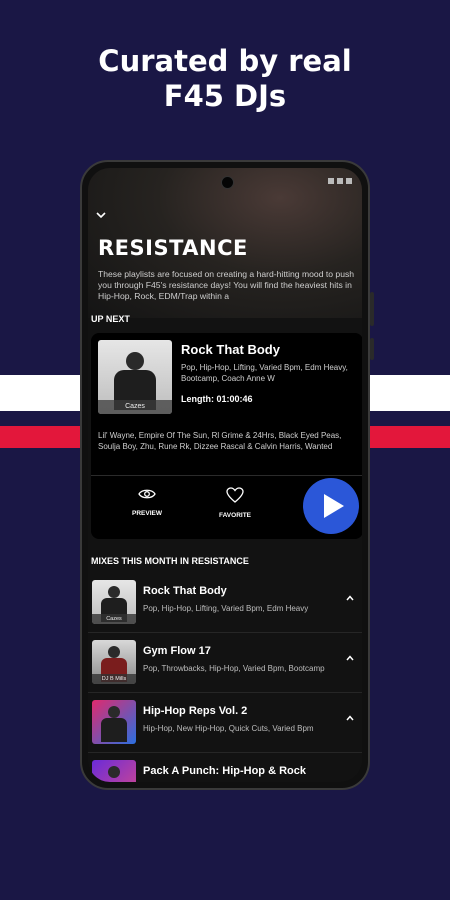 The width and height of the screenshot is (450, 900). I want to click on card-divider, so click(226, 475).